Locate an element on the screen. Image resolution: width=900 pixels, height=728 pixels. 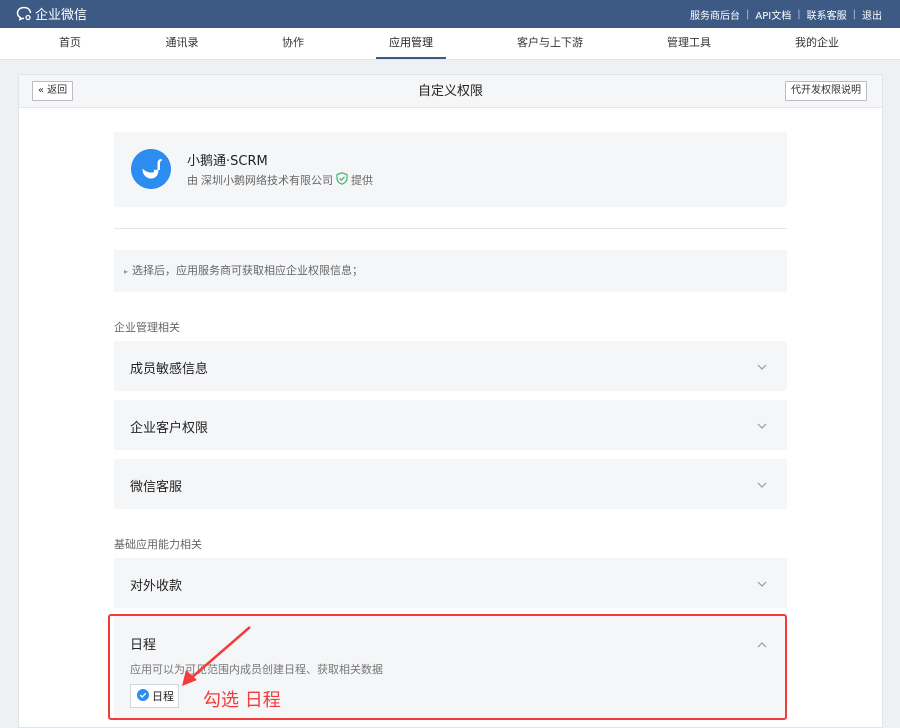
app-info-box: 小鹅通·SCRM 由 深圳小鹅网络技术有限公司 提供 is located at coordinates (450, 169).